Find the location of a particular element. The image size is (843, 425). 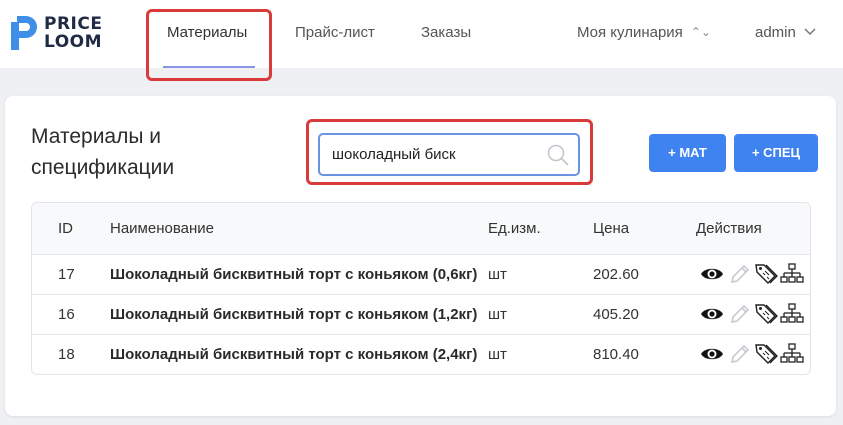

table-header: ID Наименование Ед.изм. Цена Действия is located at coordinates (421, 229).